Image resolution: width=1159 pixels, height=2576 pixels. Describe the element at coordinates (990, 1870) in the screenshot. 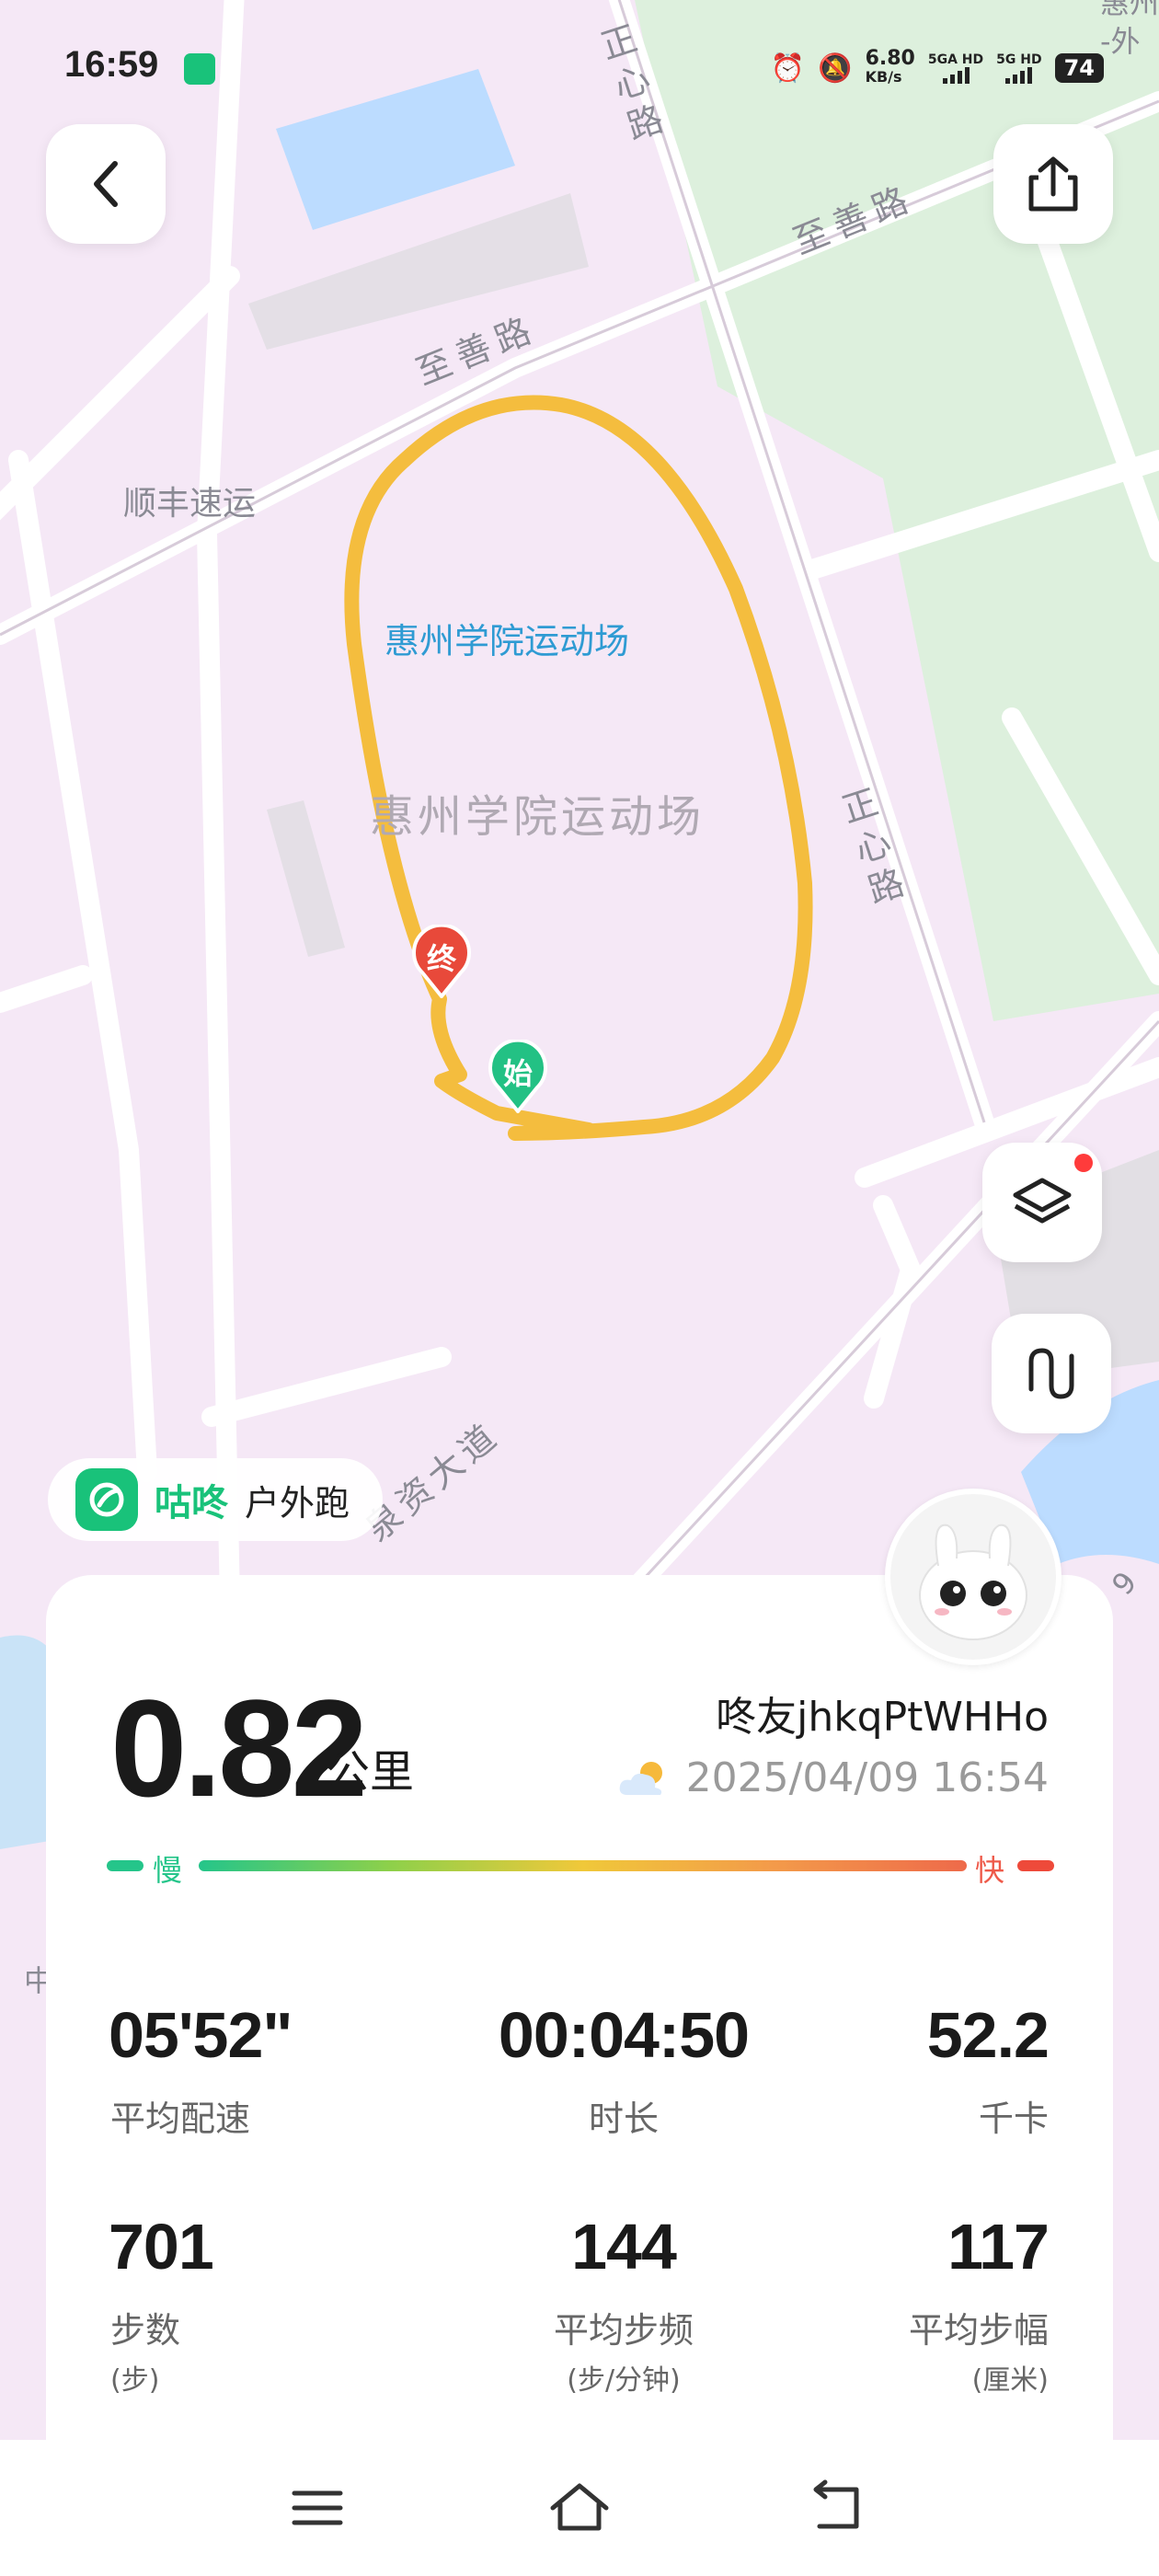

I see `pace-fast-label: 快` at that location.